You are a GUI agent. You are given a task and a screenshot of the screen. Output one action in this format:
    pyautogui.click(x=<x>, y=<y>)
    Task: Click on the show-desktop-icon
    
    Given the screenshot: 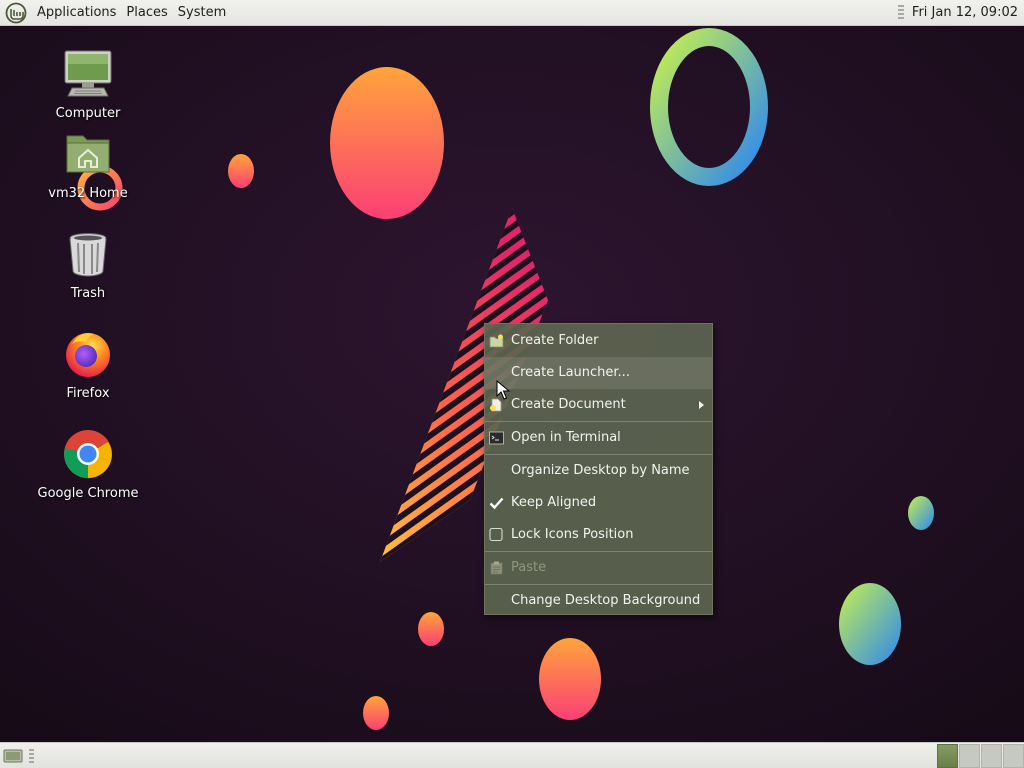 What is the action you would take?
    pyautogui.click(x=13, y=756)
    